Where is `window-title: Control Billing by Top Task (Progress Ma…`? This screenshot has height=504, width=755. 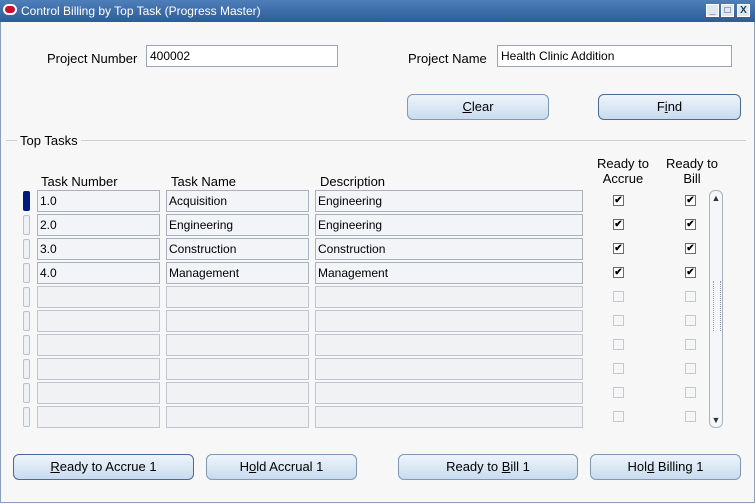
window-title: Control Billing by Top Task (Progress Ma… is located at coordinates (141, 11).